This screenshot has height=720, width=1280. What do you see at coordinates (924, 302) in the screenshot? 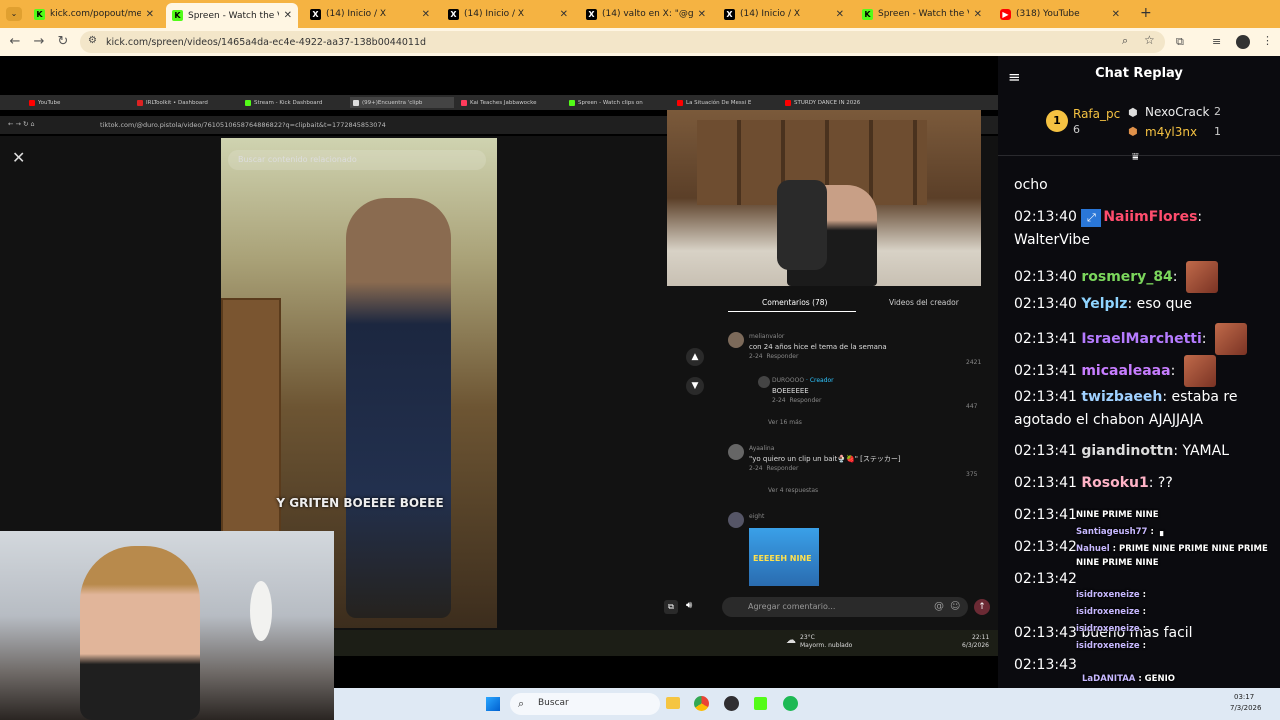
I see `tab-creator-videos: Videos del creador` at bounding box center [924, 302].